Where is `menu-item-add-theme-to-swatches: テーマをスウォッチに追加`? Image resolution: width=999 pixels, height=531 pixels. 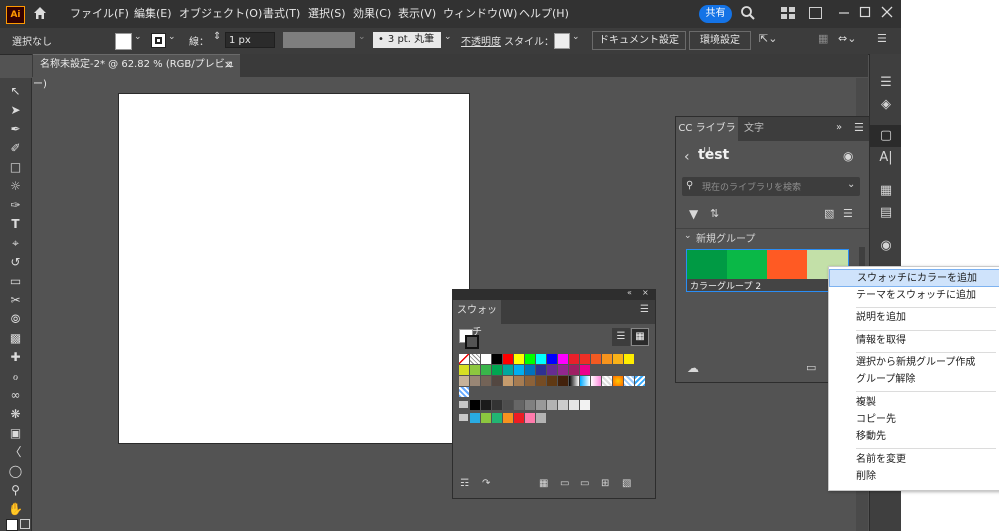
menu-item-add-theme-to-swatches: テーマをスウォッチに追加 is located at coordinates (914, 296).